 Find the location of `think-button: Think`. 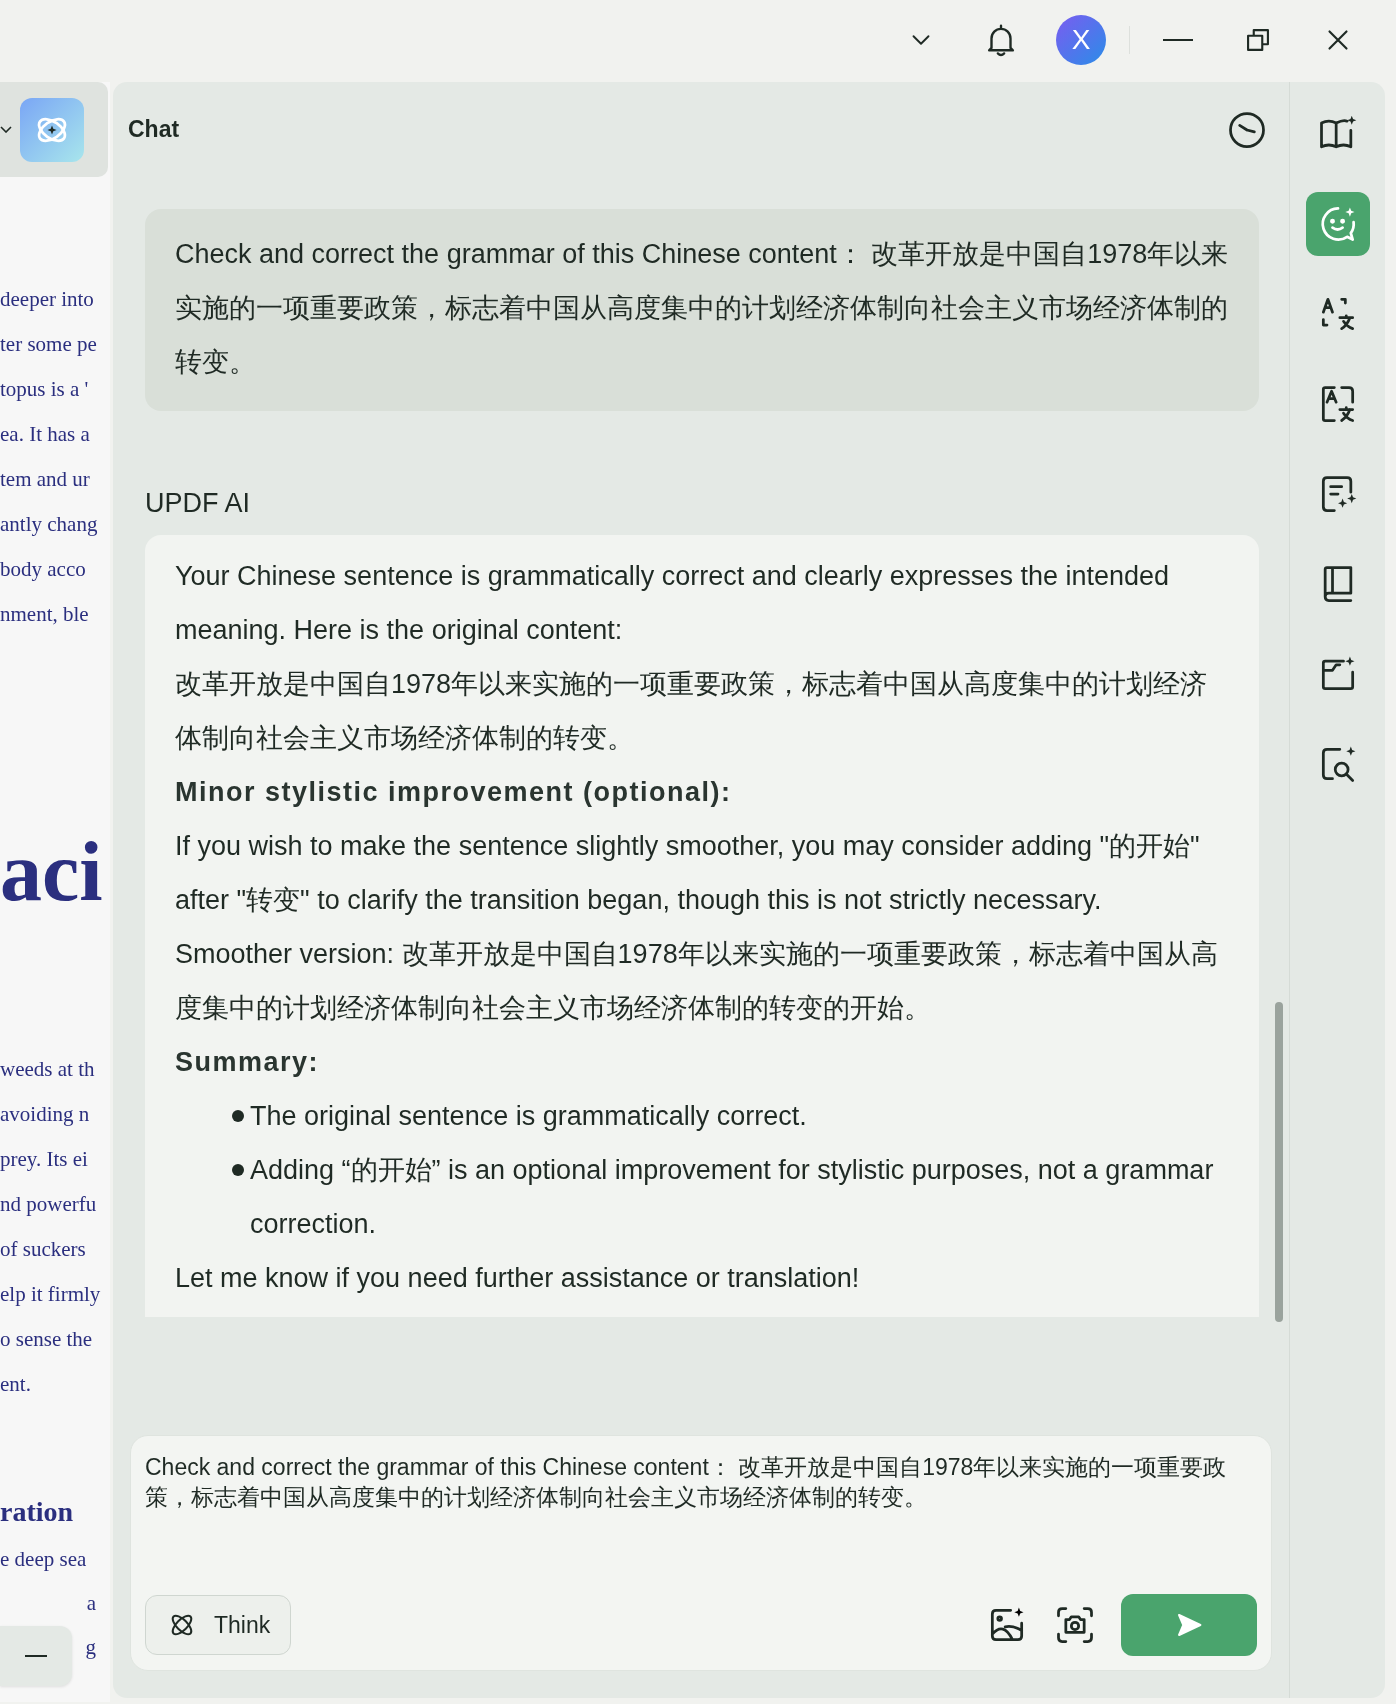

think-button: Think is located at coordinates (218, 1625).